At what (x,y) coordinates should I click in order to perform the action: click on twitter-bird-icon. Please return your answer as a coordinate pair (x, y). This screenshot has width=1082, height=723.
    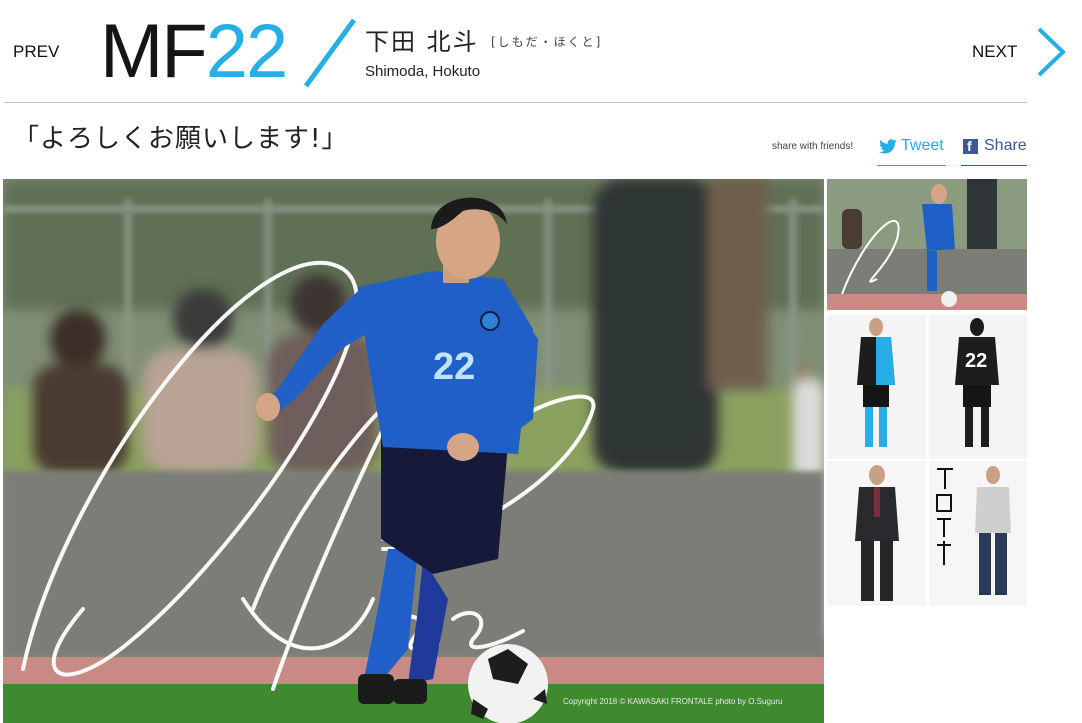
    Looking at the image, I should click on (888, 146).